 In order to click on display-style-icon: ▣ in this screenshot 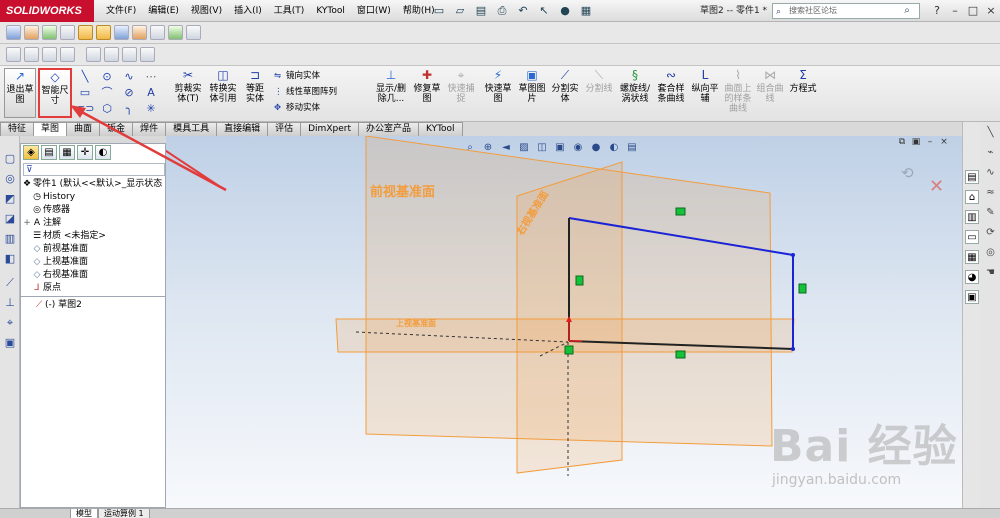, I will do `click(560, 148)`.